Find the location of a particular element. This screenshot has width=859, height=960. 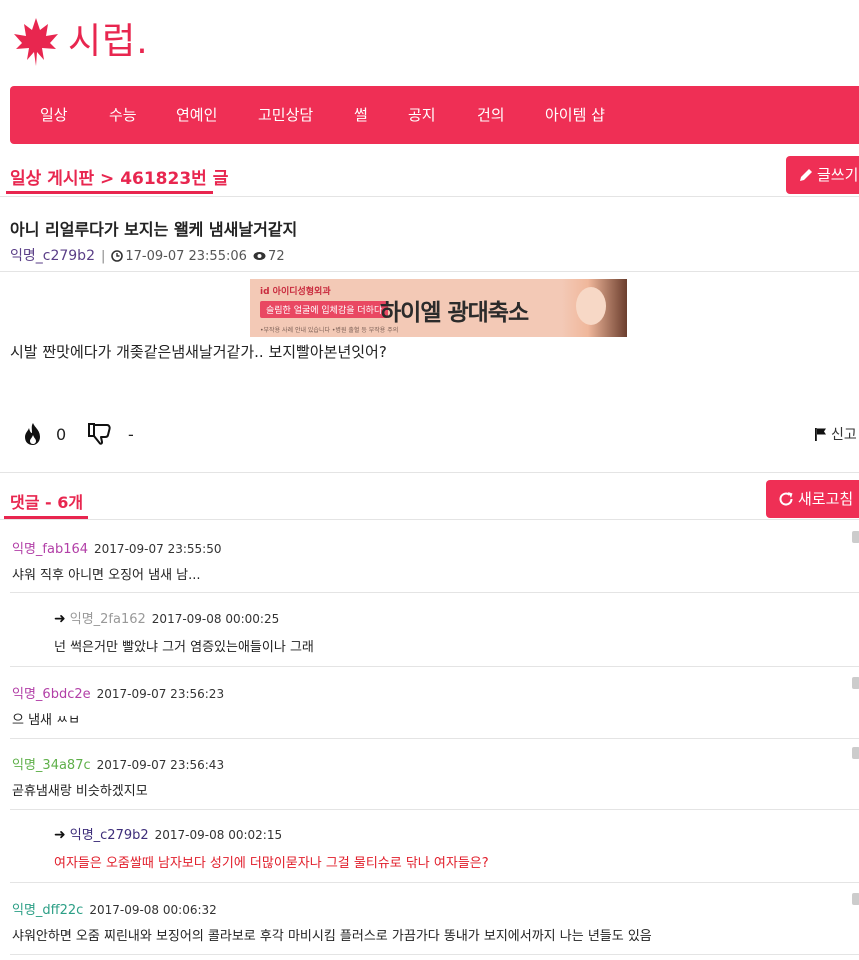

banner-headline: 하이엘 광대축소 is located at coordinates (454, 313).